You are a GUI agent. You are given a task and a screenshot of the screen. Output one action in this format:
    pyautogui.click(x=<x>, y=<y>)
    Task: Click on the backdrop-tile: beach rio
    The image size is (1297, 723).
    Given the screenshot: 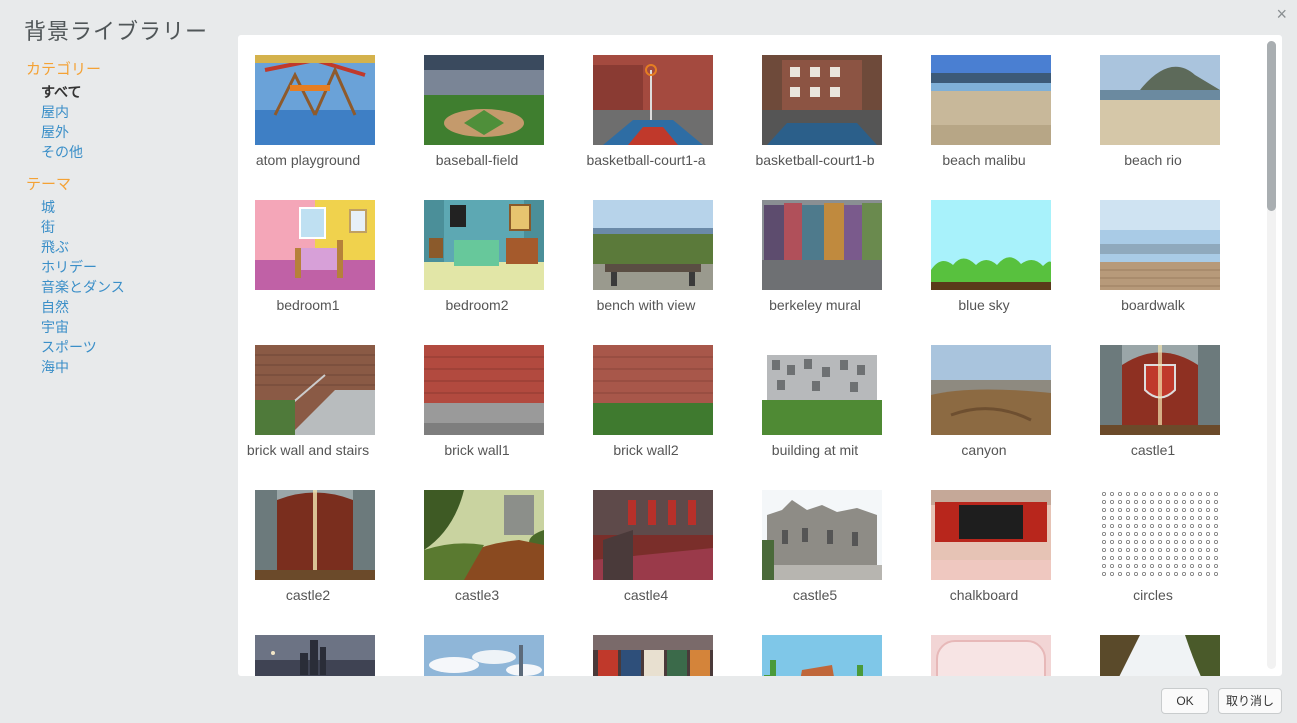 What is the action you would take?
    pyautogui.click(x=1153, y=105)
    